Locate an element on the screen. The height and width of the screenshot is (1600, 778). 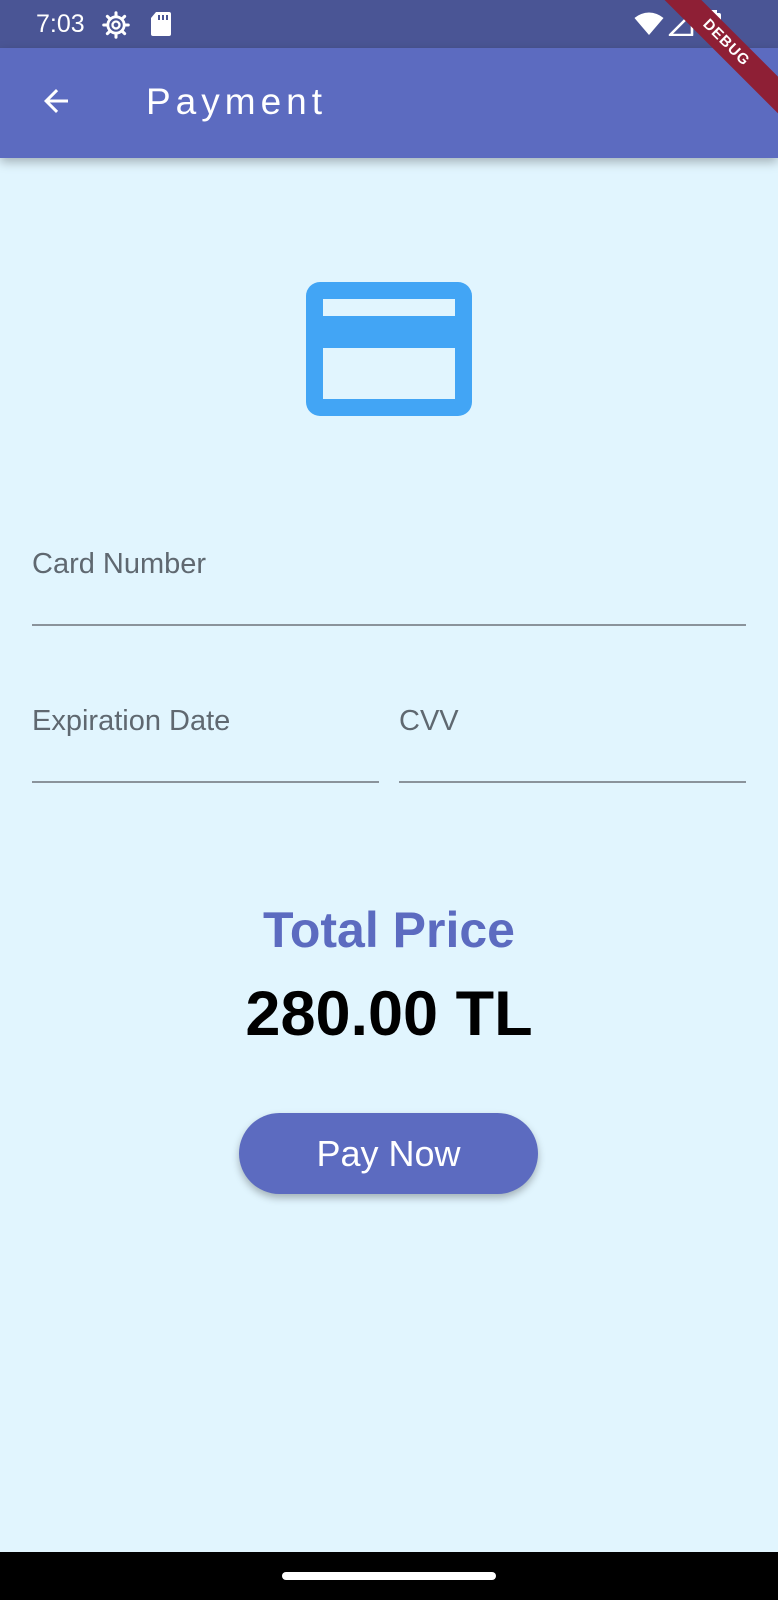
cvv-field: CVV is located at coordinates (572, 743).